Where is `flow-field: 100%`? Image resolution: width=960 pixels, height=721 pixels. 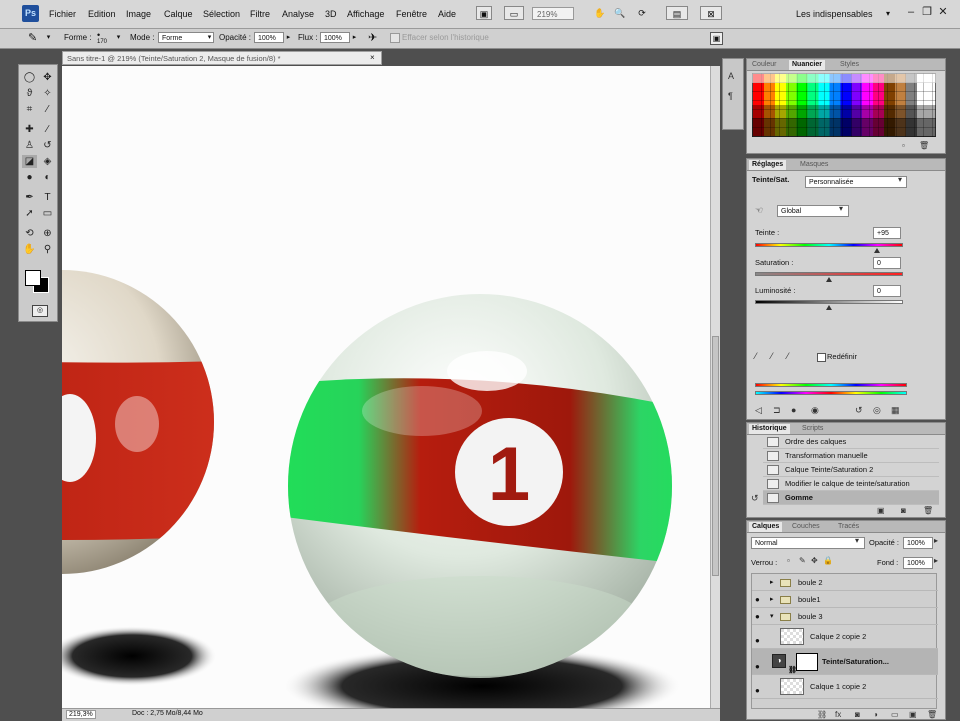 flow-field: 100% is located at coordinates (335, 37).